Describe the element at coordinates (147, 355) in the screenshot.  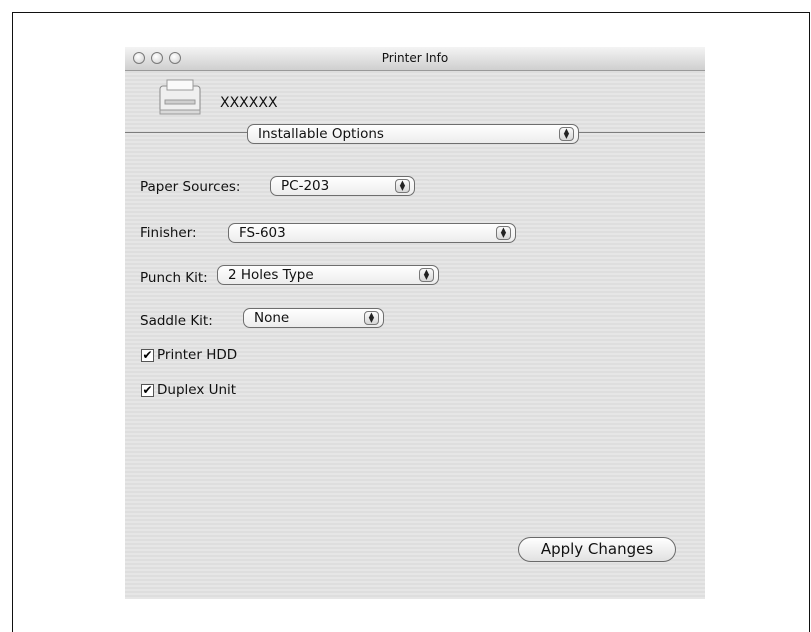
I see `printer-hdd-checkbox: ✔` at that location.